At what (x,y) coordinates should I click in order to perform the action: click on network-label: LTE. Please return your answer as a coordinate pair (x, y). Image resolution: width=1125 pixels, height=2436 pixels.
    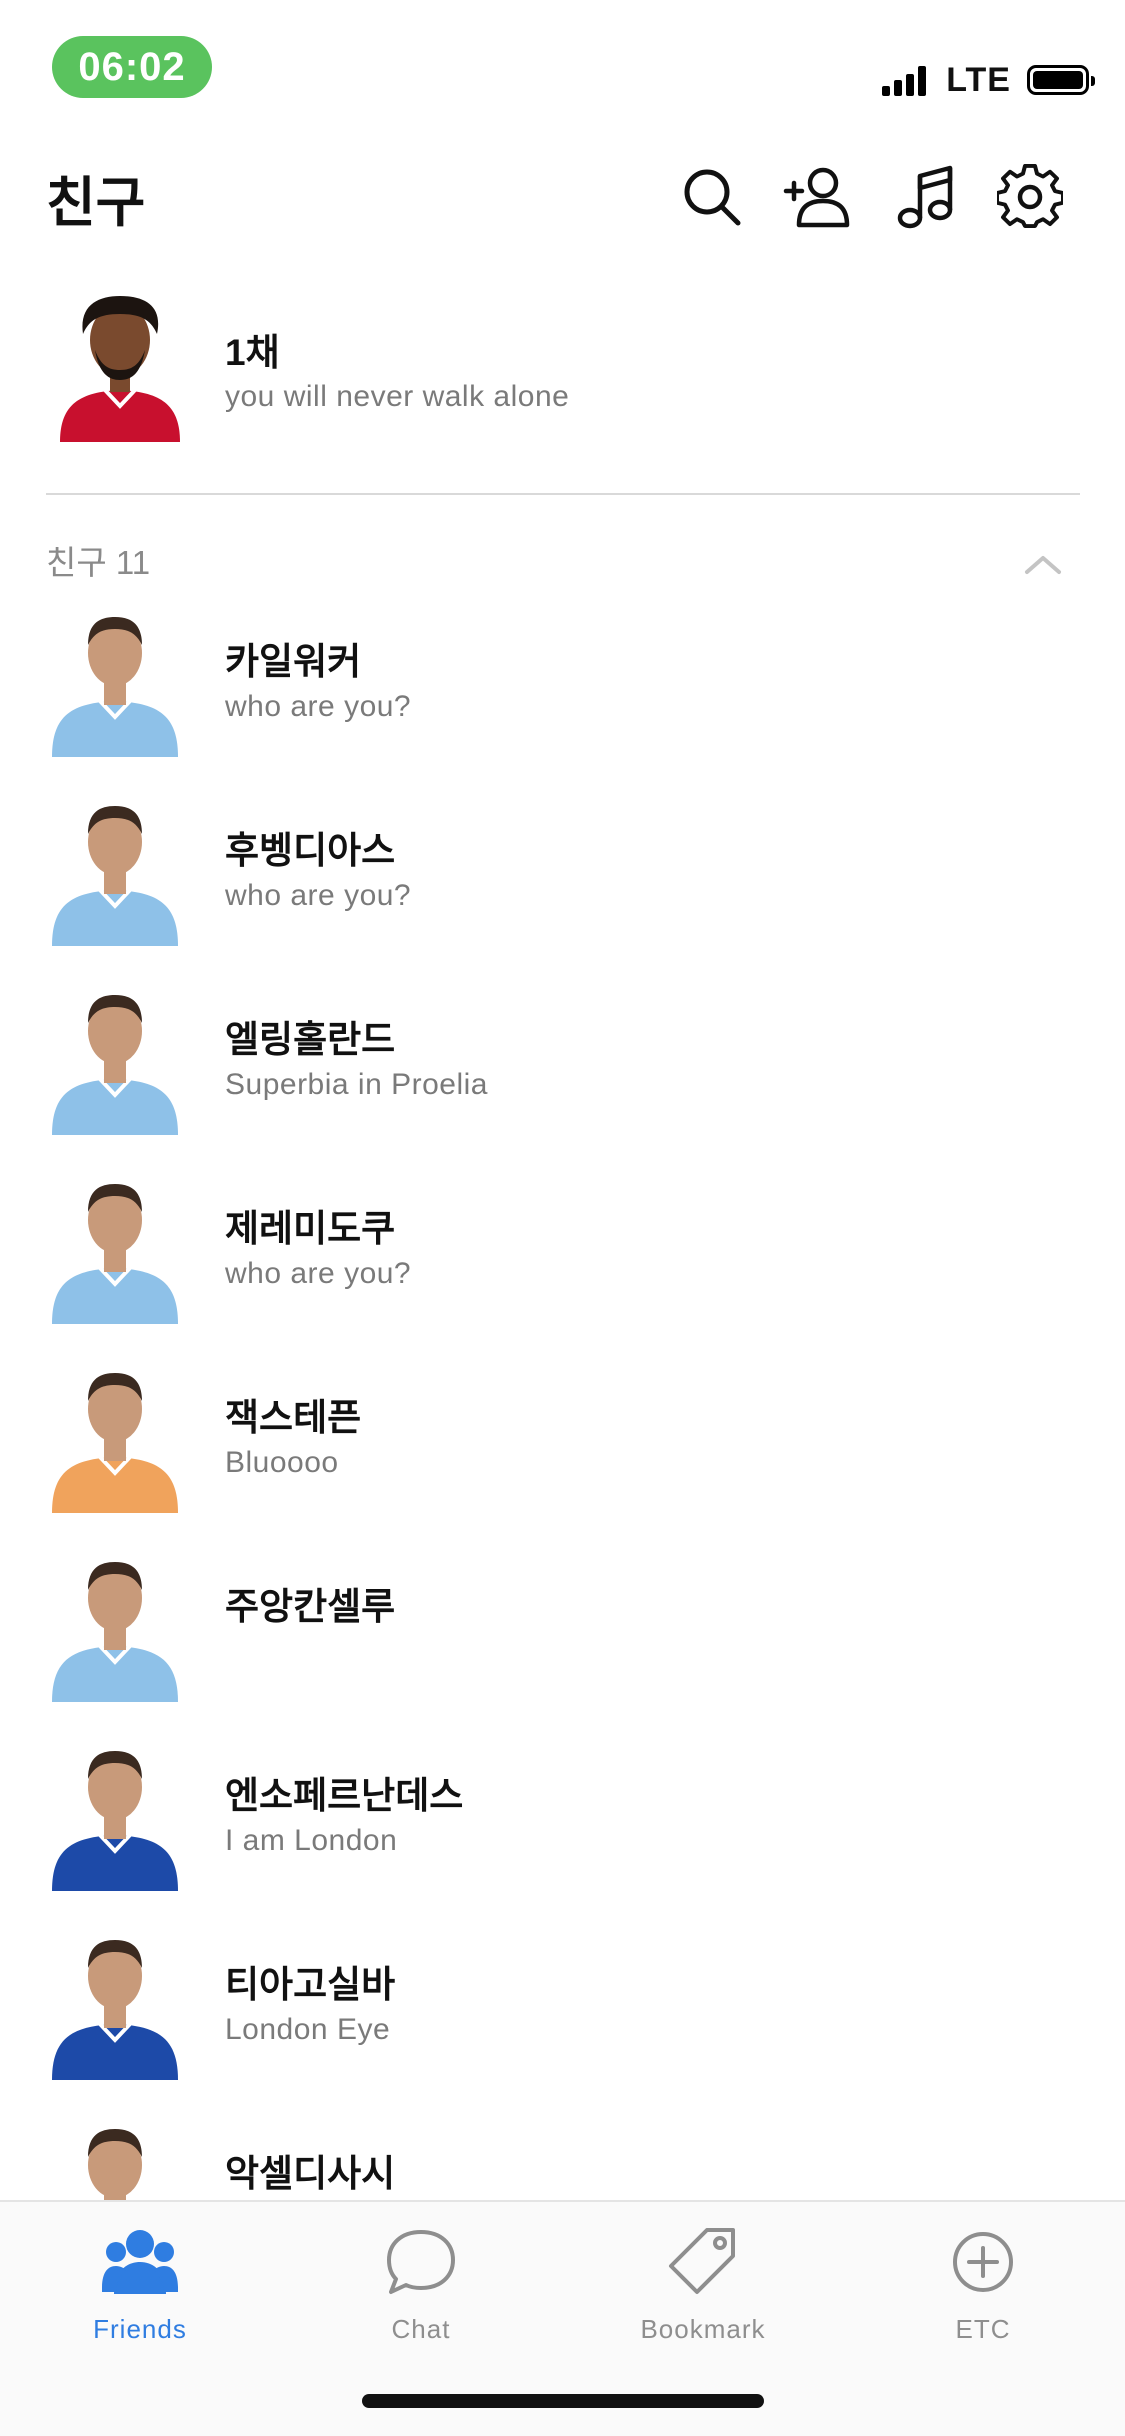
    Looking at the image, I should click on (978, 79).